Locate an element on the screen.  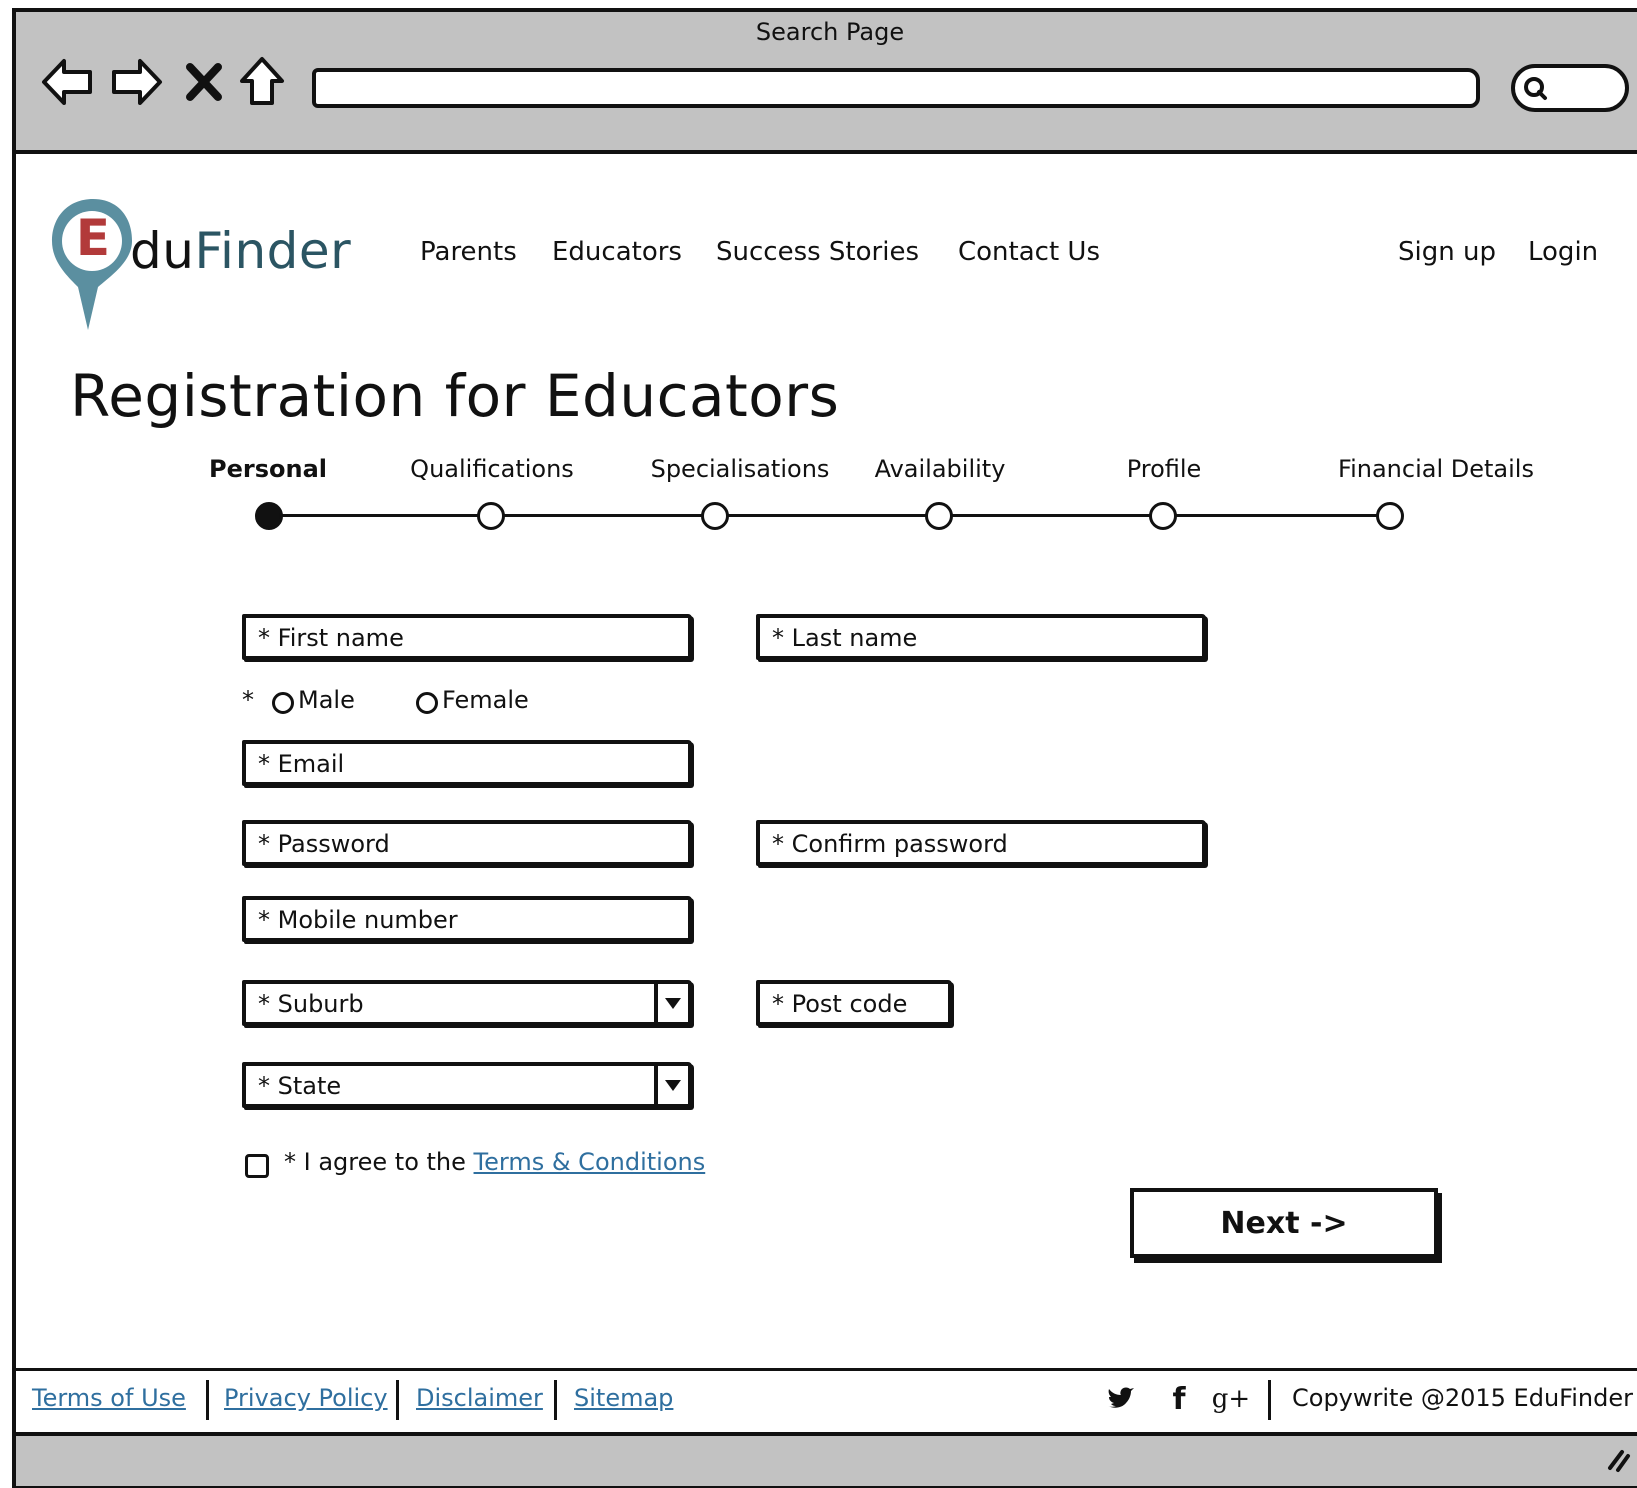
post-code-placeholder: * Post code is located at coordinates (840, 1004).